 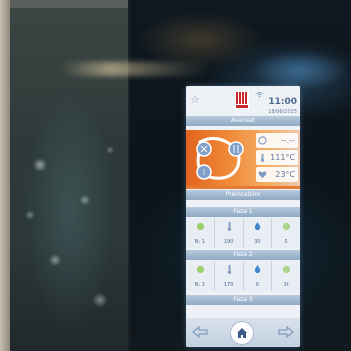 What do you see at coordinates (243, 121) in the screenshot?
I see `mode-band: Avansat` at bounding box center [243, 121].